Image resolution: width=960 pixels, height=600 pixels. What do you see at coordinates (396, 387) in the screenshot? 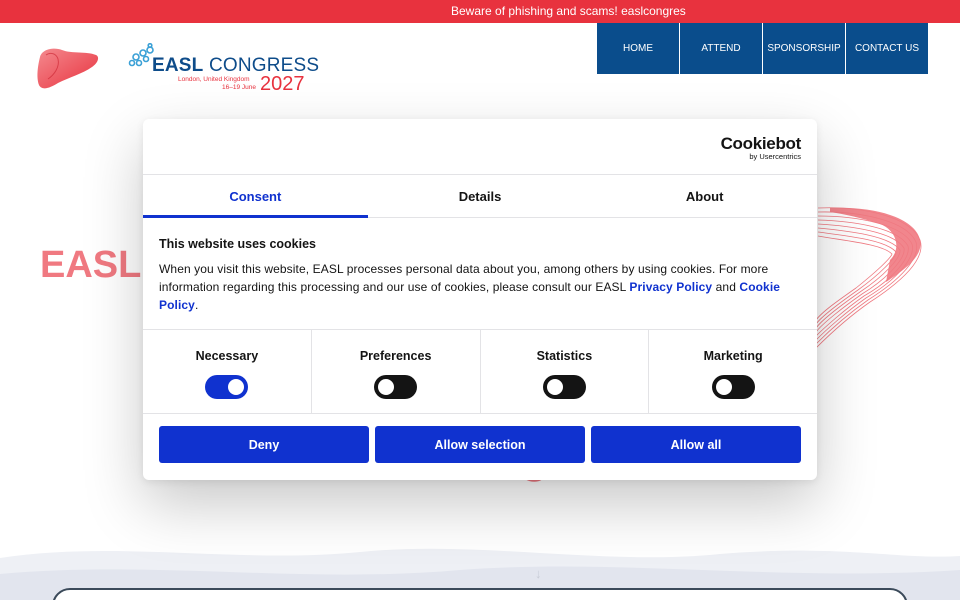
I see `preferences-toggle` at bounding box center [396, 387].